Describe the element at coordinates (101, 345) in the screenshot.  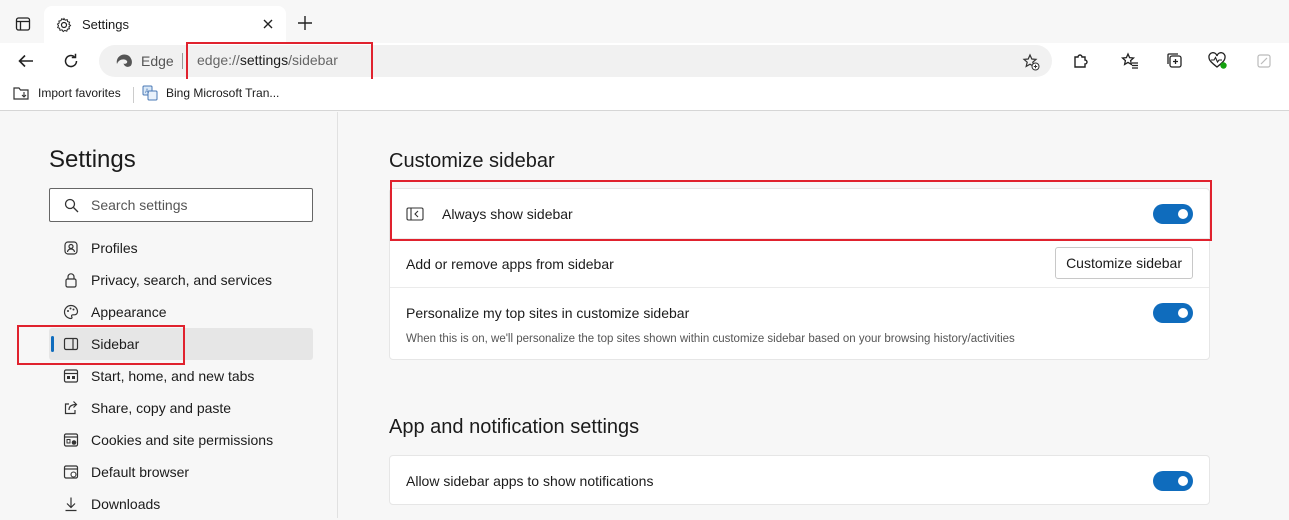
I see `sidebar-annotation-box` at that location.